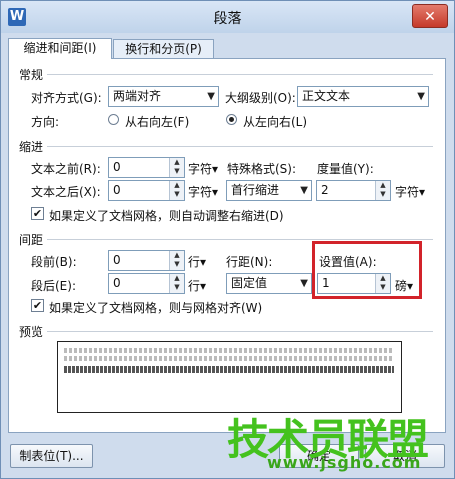 This screenshot has width=455, height=479. I want to click on space-after-value: 0, so click(117, 283).